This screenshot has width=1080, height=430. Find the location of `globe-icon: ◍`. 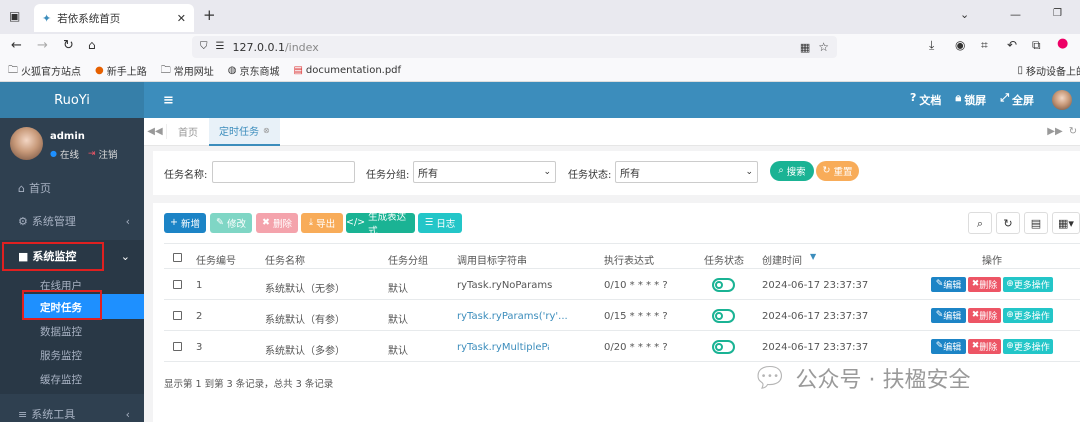

globe-icon: ◍ is located at coordinates (232, 70).